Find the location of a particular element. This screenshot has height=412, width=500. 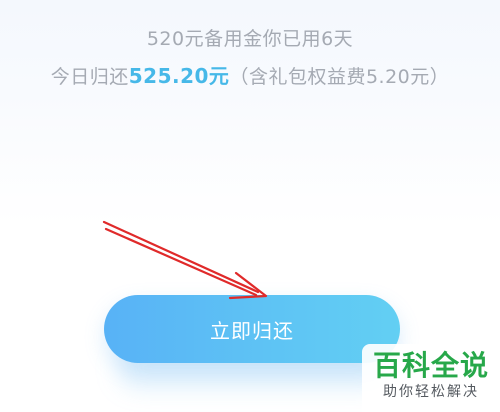

repay-amount: 525.20元 is located at coordinates (179, 76).